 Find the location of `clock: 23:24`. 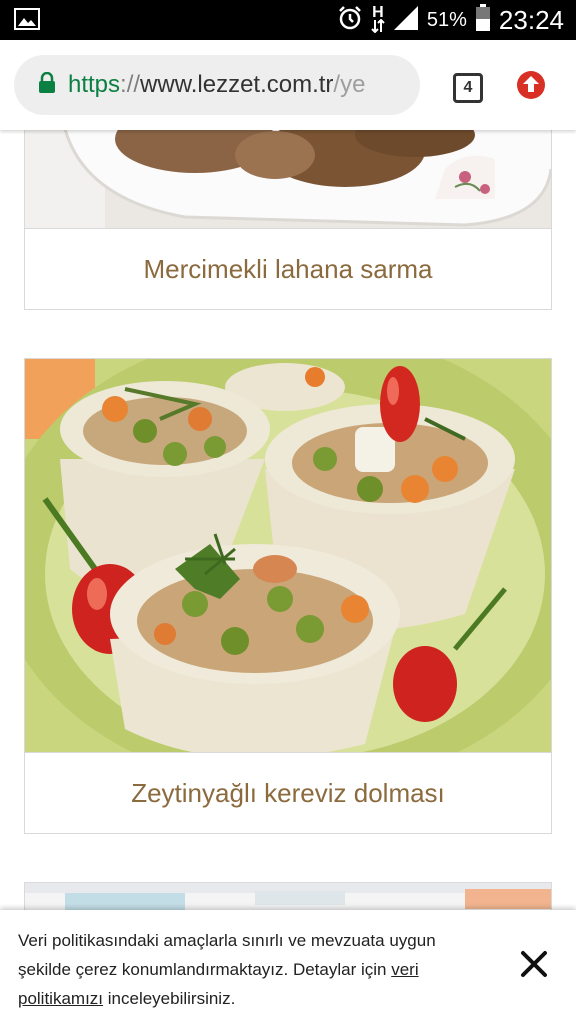

clock: 23:24 is located at coordinates (531, 19).